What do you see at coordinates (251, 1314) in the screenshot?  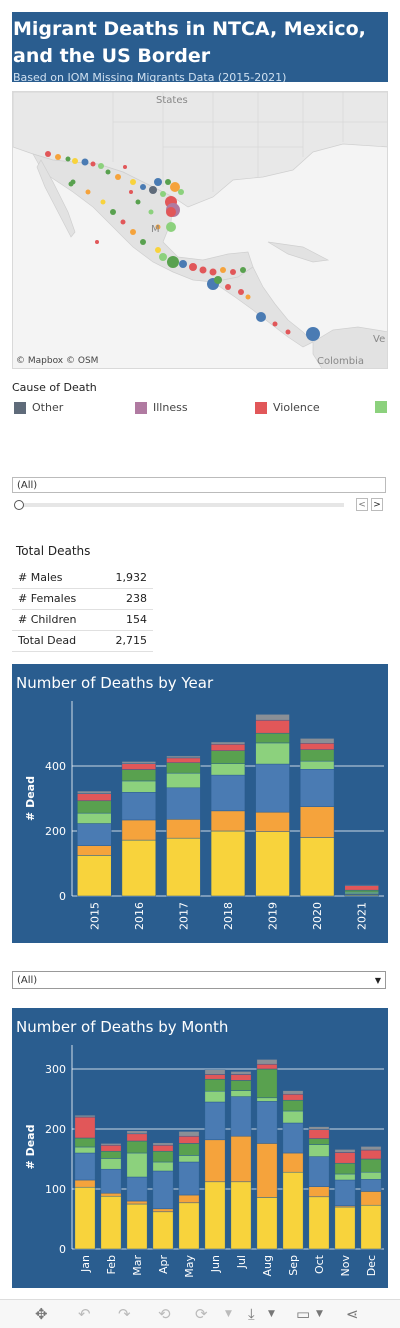 I see `download-icon: ⤓` at bounding box center [251, 1314].